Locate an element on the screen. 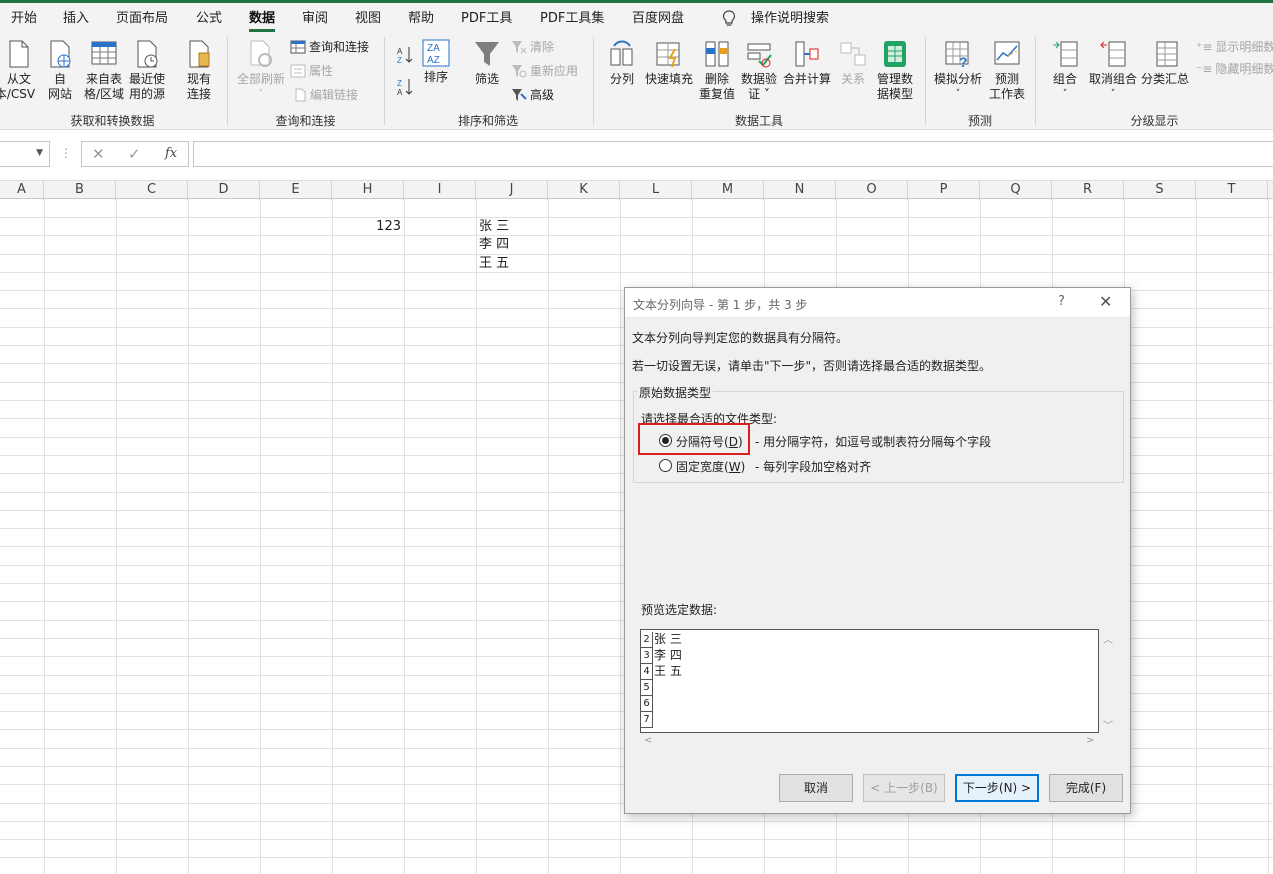 This screenshot has width=1273, height=874. scroll-right-icon: > is located at coordinates (1090, 740).